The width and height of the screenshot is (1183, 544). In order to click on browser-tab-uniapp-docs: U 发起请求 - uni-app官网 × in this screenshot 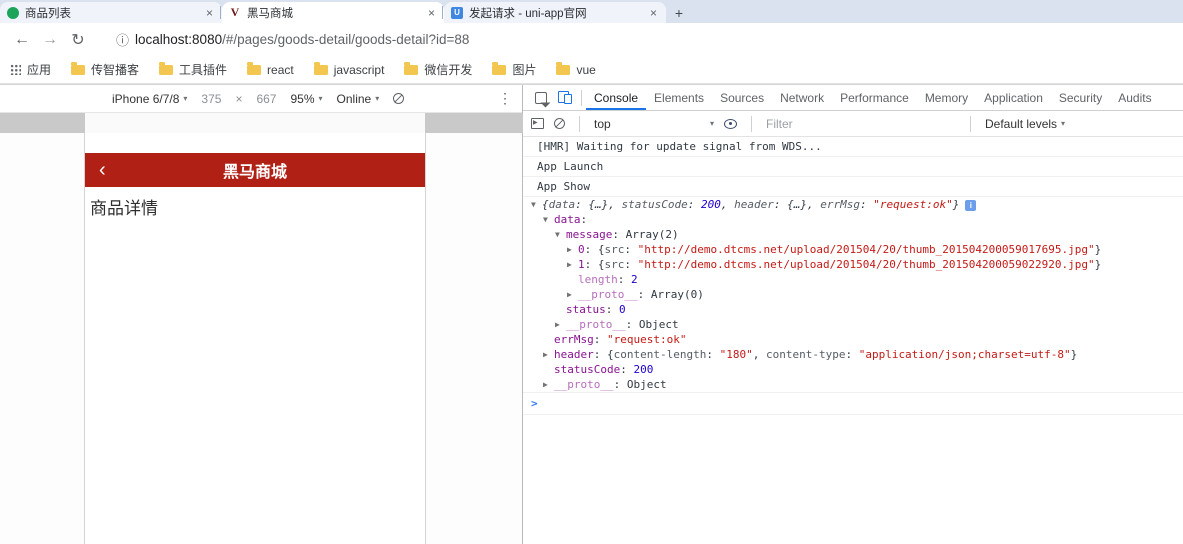, I will do `click(554, 12)`.